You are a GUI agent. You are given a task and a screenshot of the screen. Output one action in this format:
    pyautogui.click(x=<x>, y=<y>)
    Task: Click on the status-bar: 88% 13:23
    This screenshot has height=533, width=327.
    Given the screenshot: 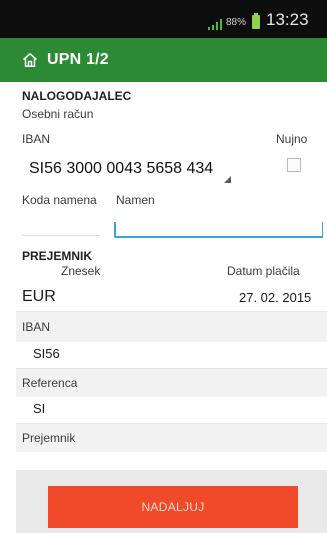 What is the action you would take?
    pyautogui.click(x=163, y=19)
    